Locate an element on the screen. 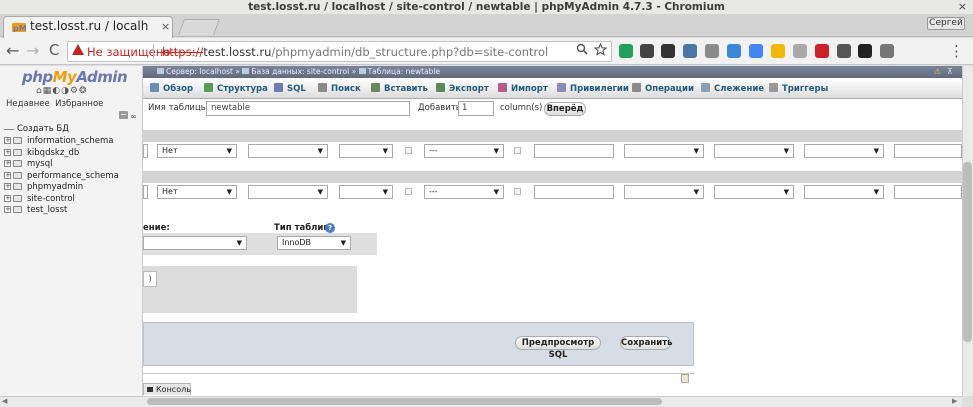 Image resolution: width=973 pixels, height=407 pixels. add-columns-input: 1 is located at coordinates (476, 108).